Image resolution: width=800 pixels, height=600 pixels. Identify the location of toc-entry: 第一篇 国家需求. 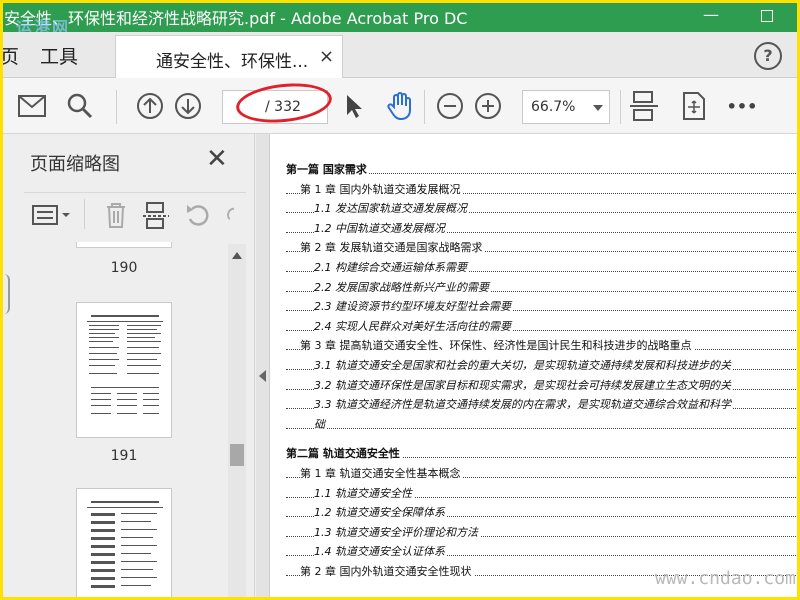
(541, 170).